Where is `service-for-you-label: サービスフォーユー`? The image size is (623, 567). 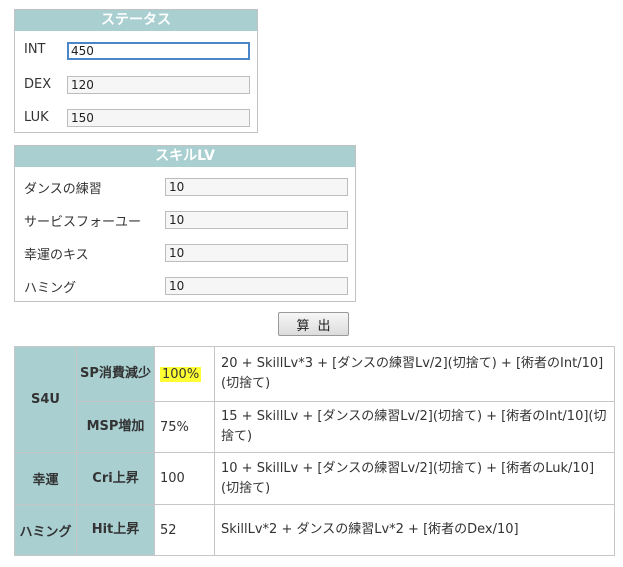 service-for-you-label: サービスフォーユー is located at coordinates (83, 222).